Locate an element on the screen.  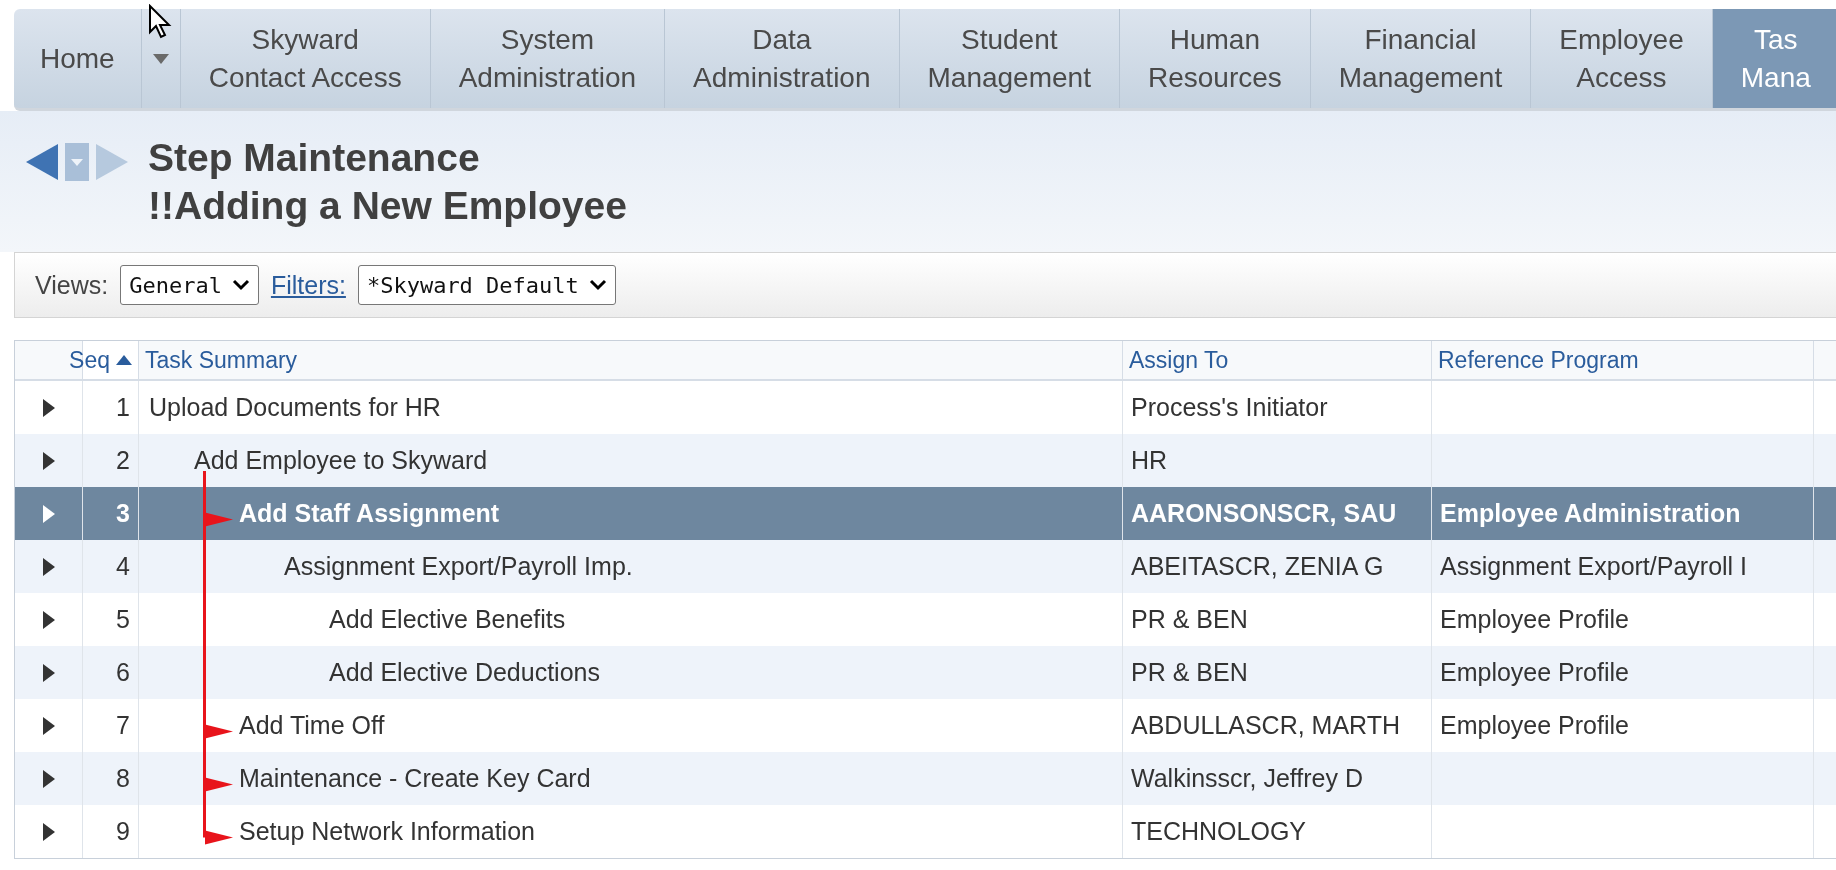
nav-tab: Human Resources is located at coordinates (1215, 58).